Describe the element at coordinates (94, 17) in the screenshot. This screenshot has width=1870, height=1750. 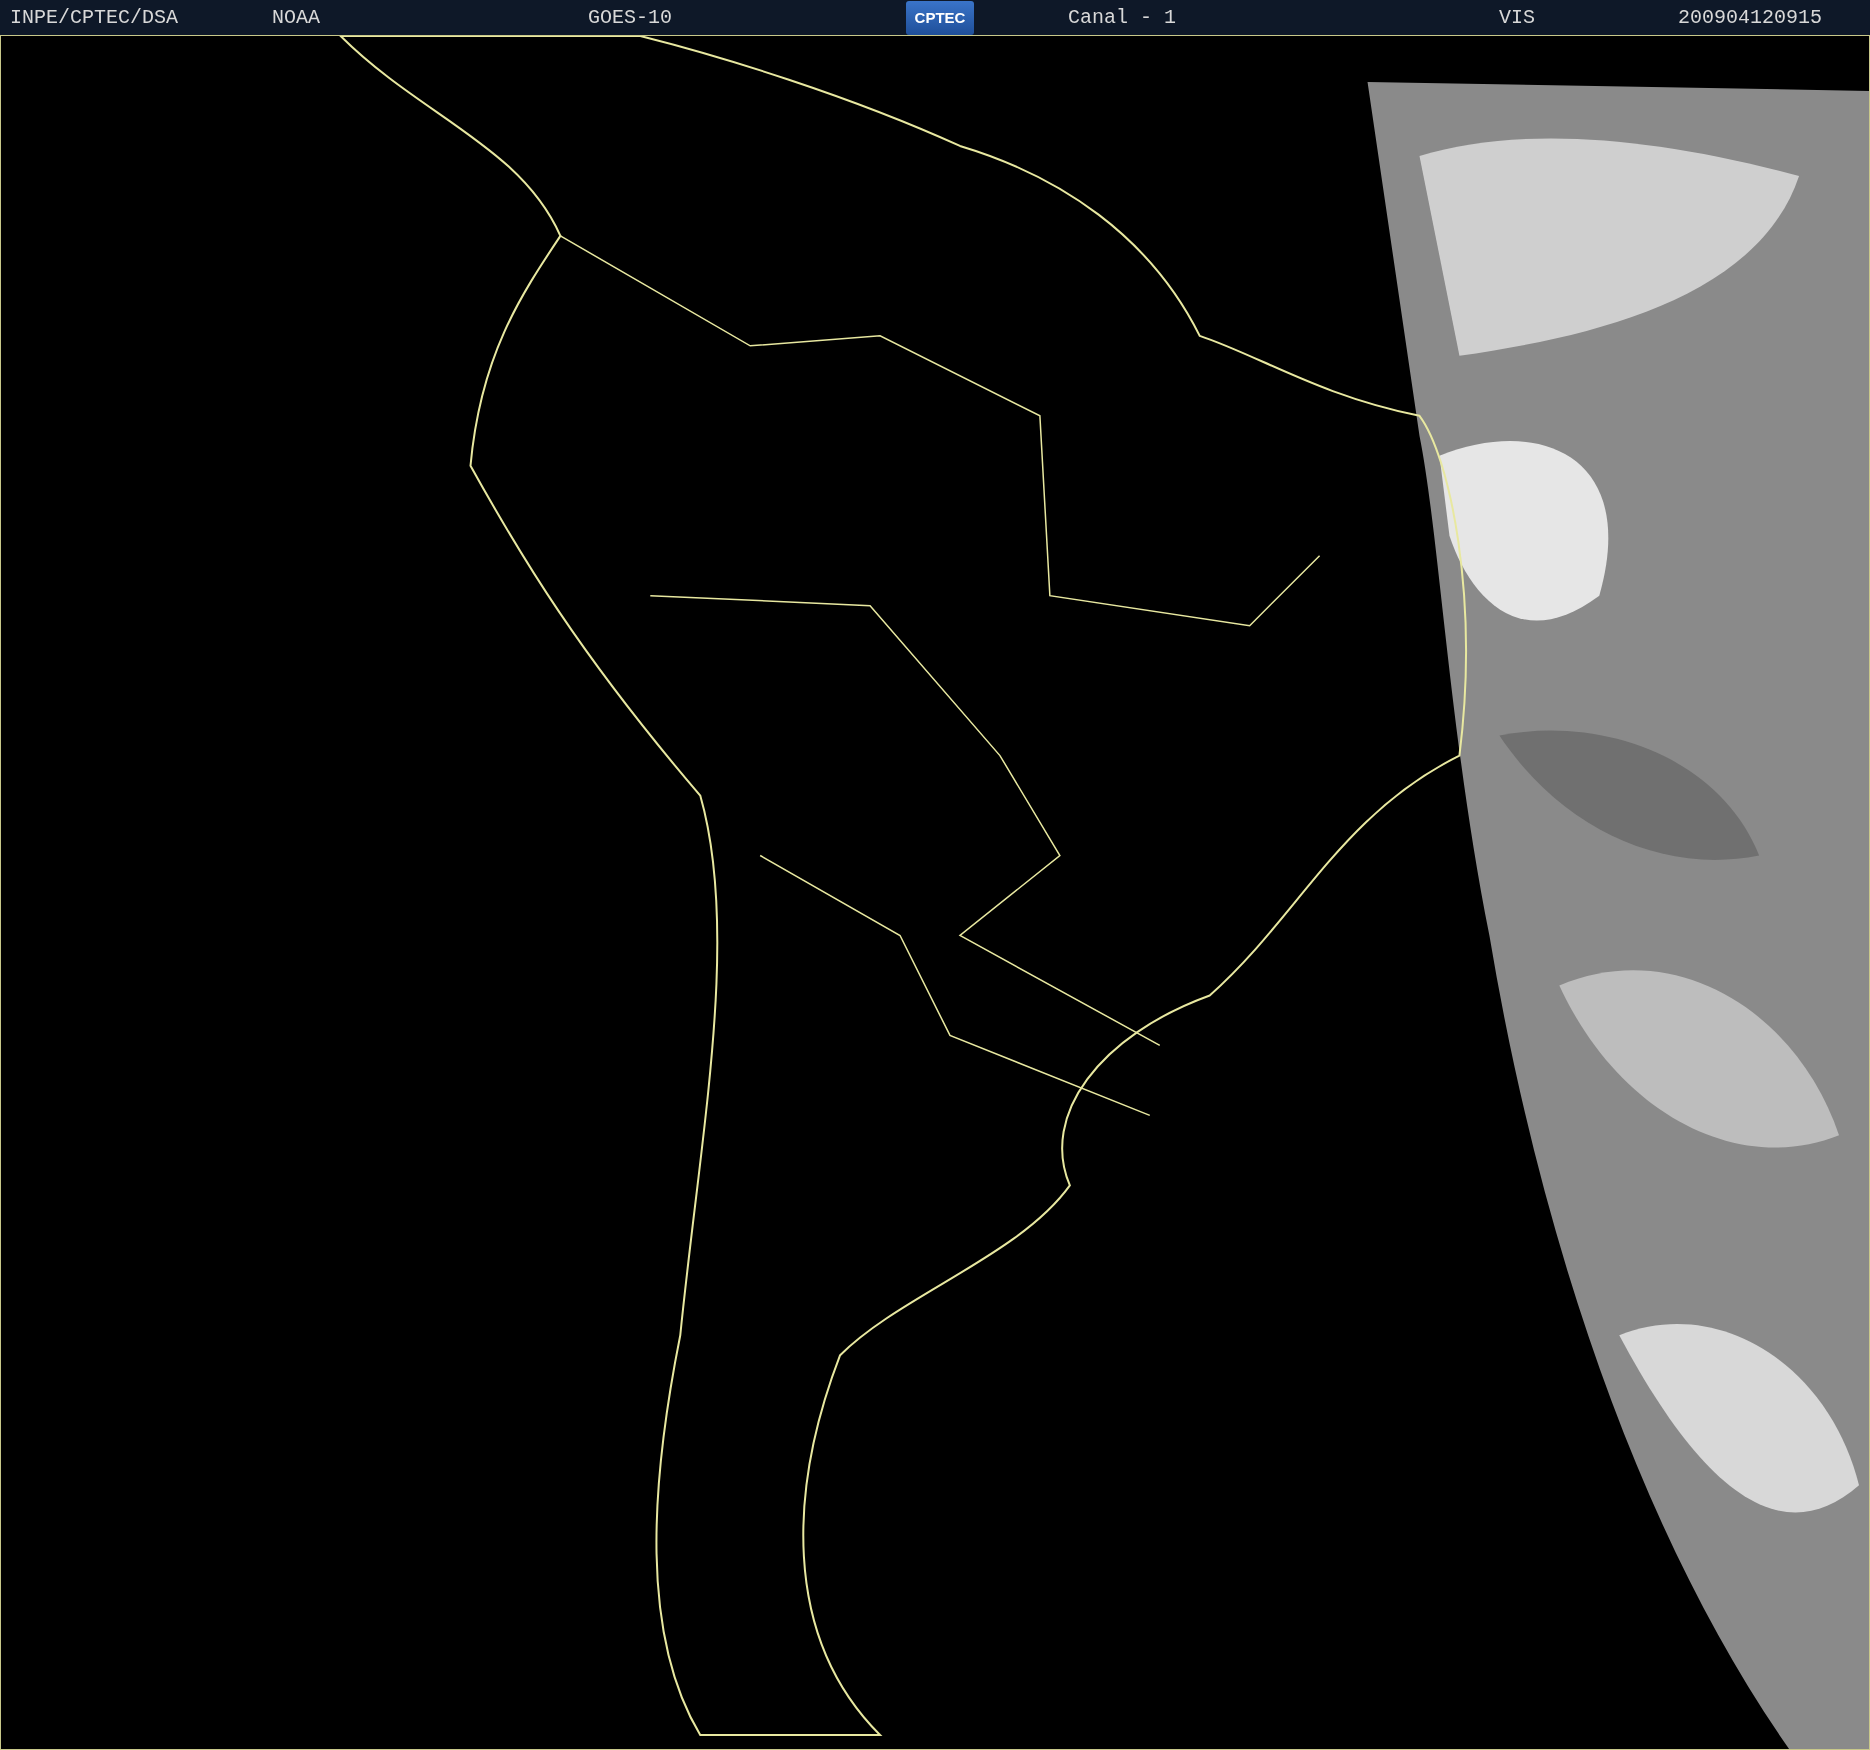
I see `header-label: INPE/CPTEC/DSA` at that location.